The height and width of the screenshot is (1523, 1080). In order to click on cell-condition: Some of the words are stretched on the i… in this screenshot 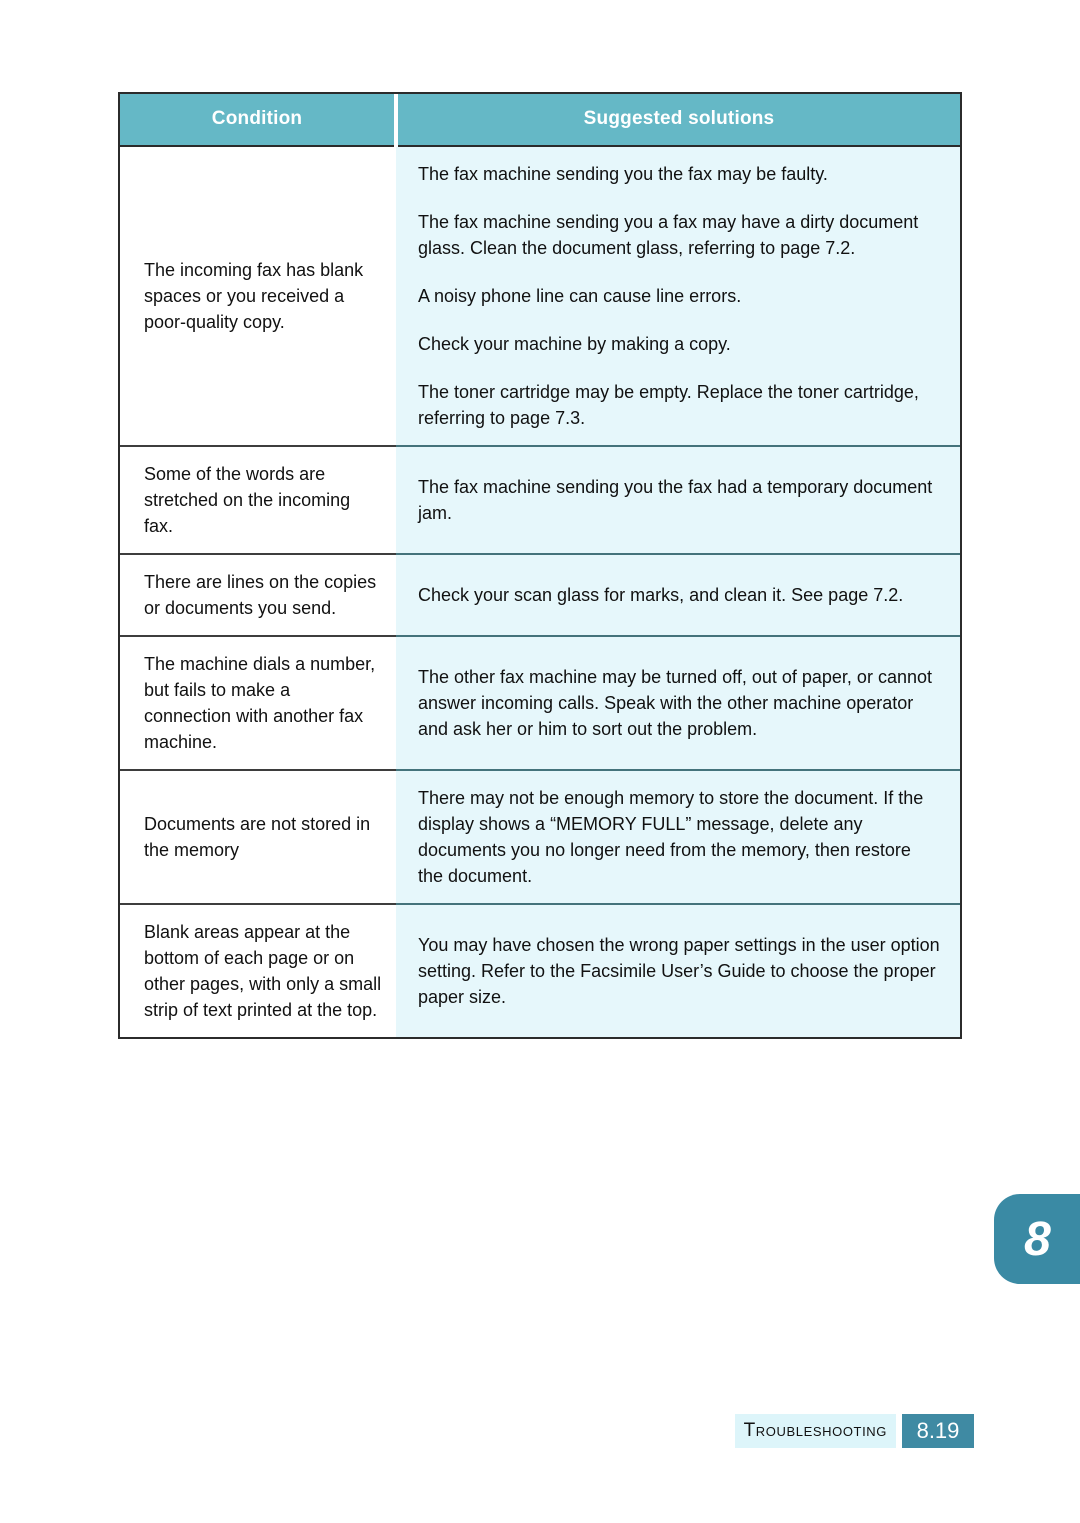, I will do `click(258, 499)`.